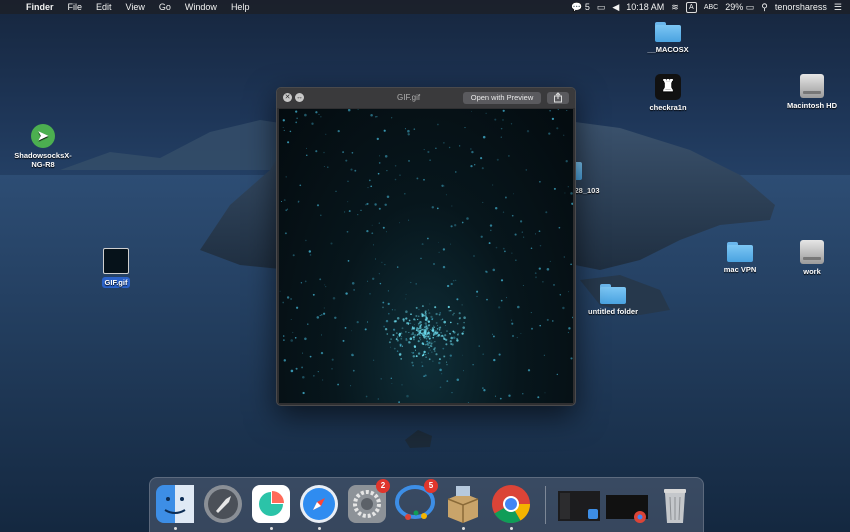  Describe the element at coordinates (740, 269) in the screenshot. I see `desktop-icon-label: mac VPN` at that location.